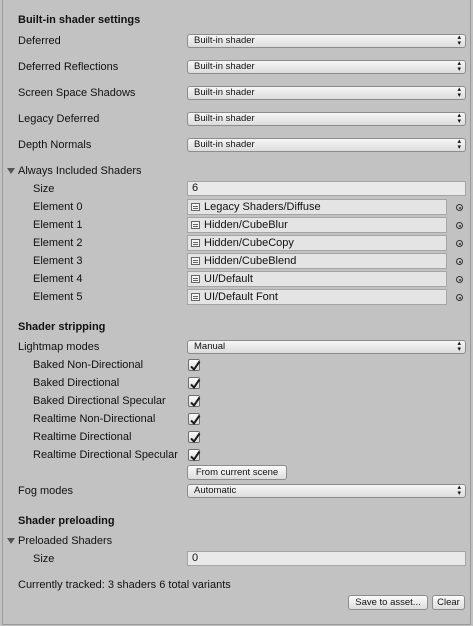  I want to click on preloaded-size-field: 0, so click(326, 558).